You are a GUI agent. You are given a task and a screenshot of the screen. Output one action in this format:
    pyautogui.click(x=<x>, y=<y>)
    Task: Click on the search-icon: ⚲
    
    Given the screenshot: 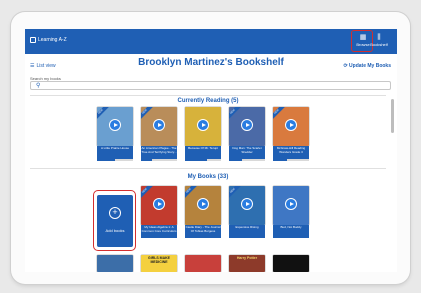 What is the action you would take?
    pyautogui.click(x=38, y=86)
    